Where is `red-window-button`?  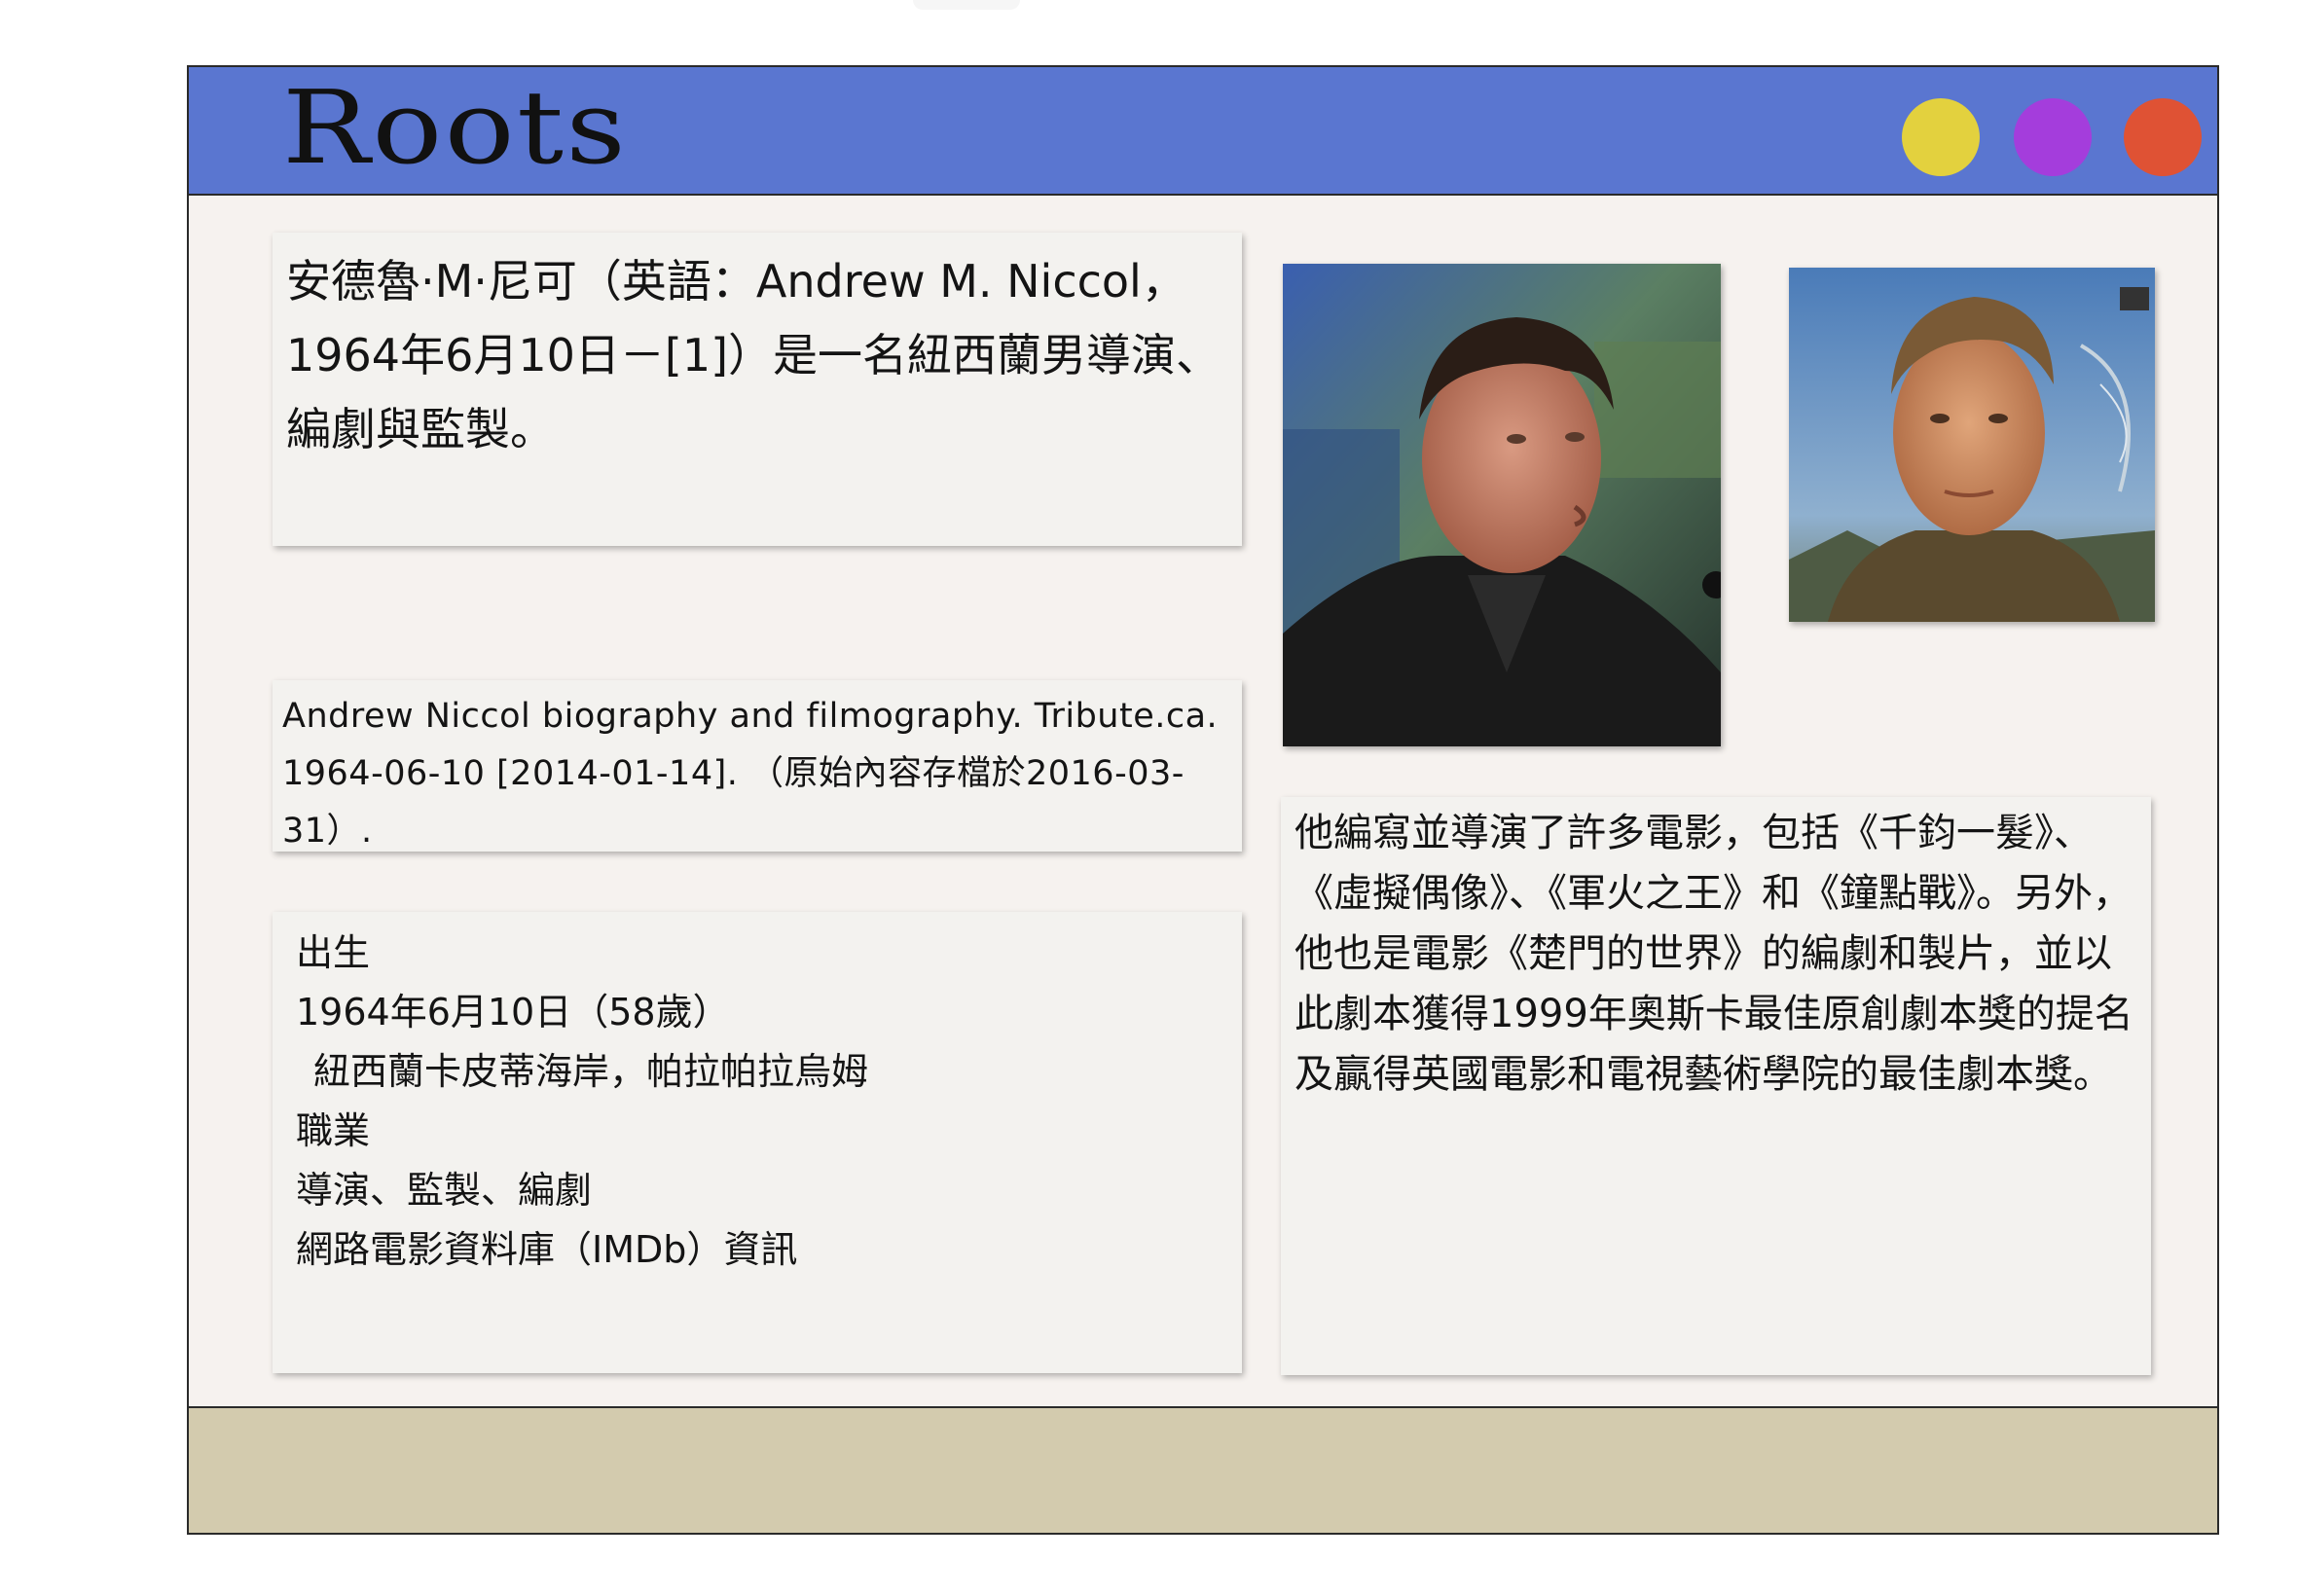
red-window-button is located at coordinates (2163, 137).